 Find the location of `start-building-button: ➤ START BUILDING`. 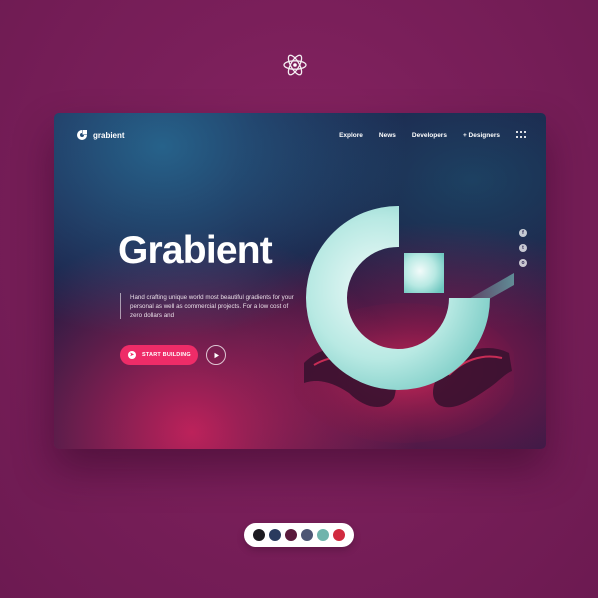

start-building-button: ➤ START BUILDING is located at coordinates (159, 355).